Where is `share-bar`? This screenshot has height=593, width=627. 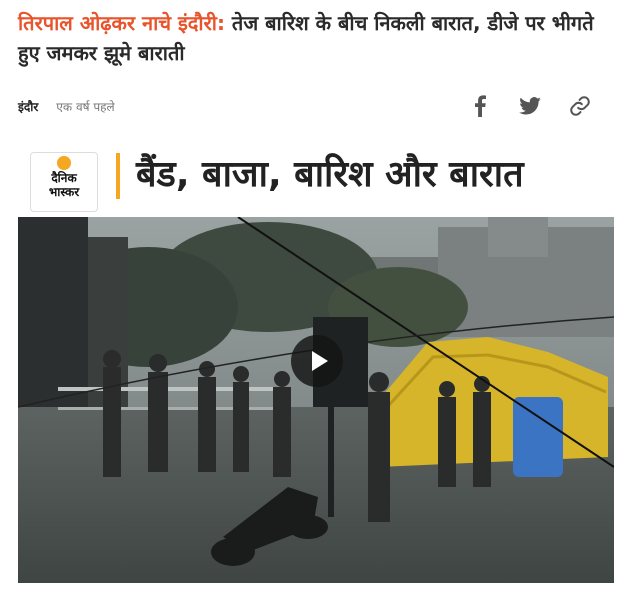 share-bar is located at coordinates (530, 106).